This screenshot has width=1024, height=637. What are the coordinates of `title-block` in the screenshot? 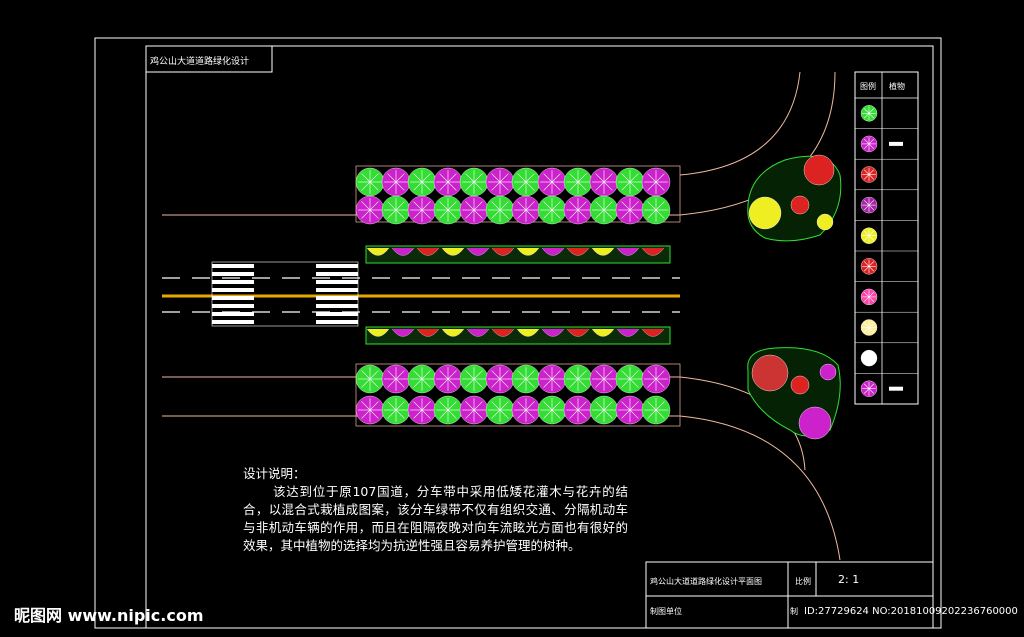 It's located at (789, 595).